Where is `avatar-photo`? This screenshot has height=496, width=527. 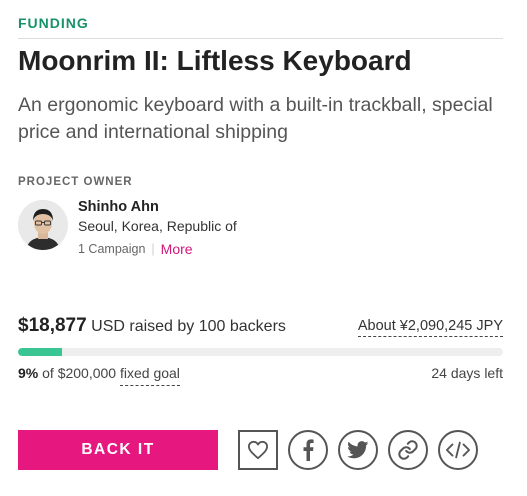
avatar-photo is located at coordinates (43, 225).